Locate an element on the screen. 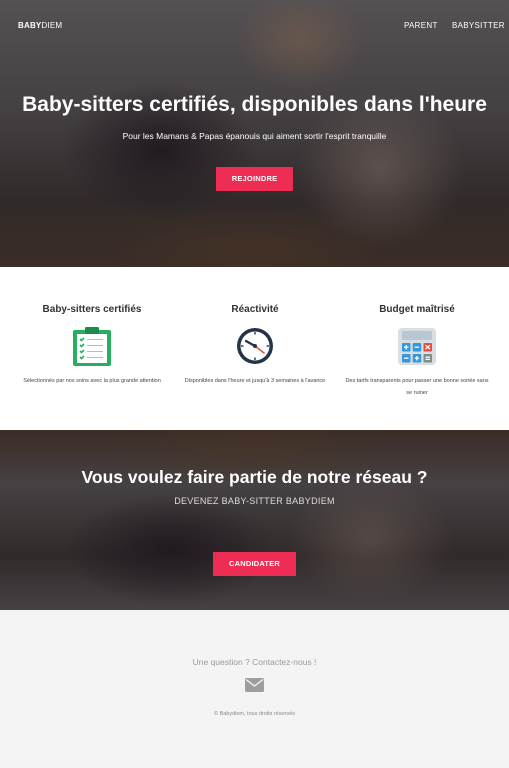 The width and height of the screenshot is (509, 768). clock-icon is located at coordinates (255, 346).